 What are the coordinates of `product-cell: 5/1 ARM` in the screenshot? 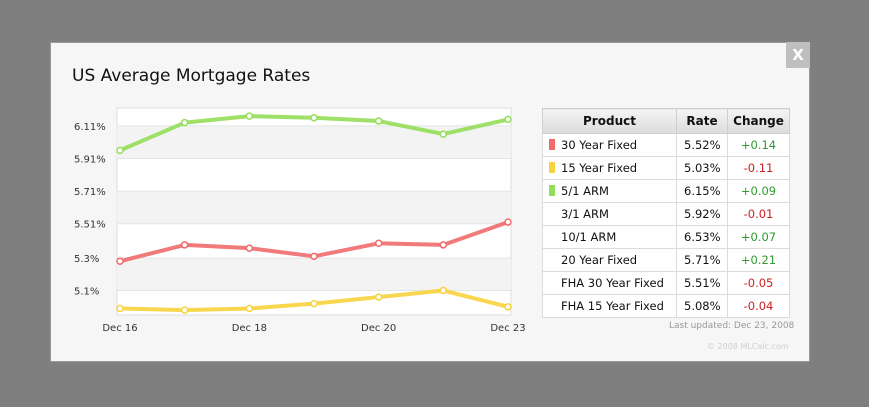 It's located at (609, 191).